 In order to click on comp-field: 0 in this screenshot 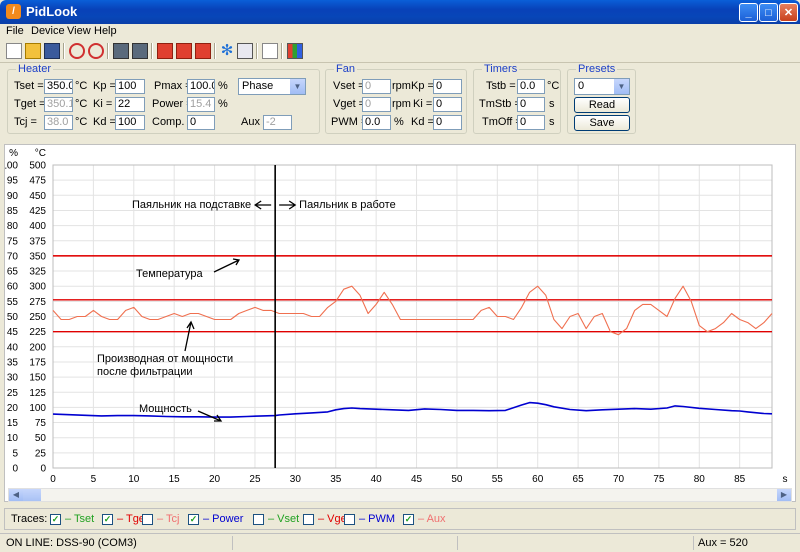, I will do `click(201, 122)`.